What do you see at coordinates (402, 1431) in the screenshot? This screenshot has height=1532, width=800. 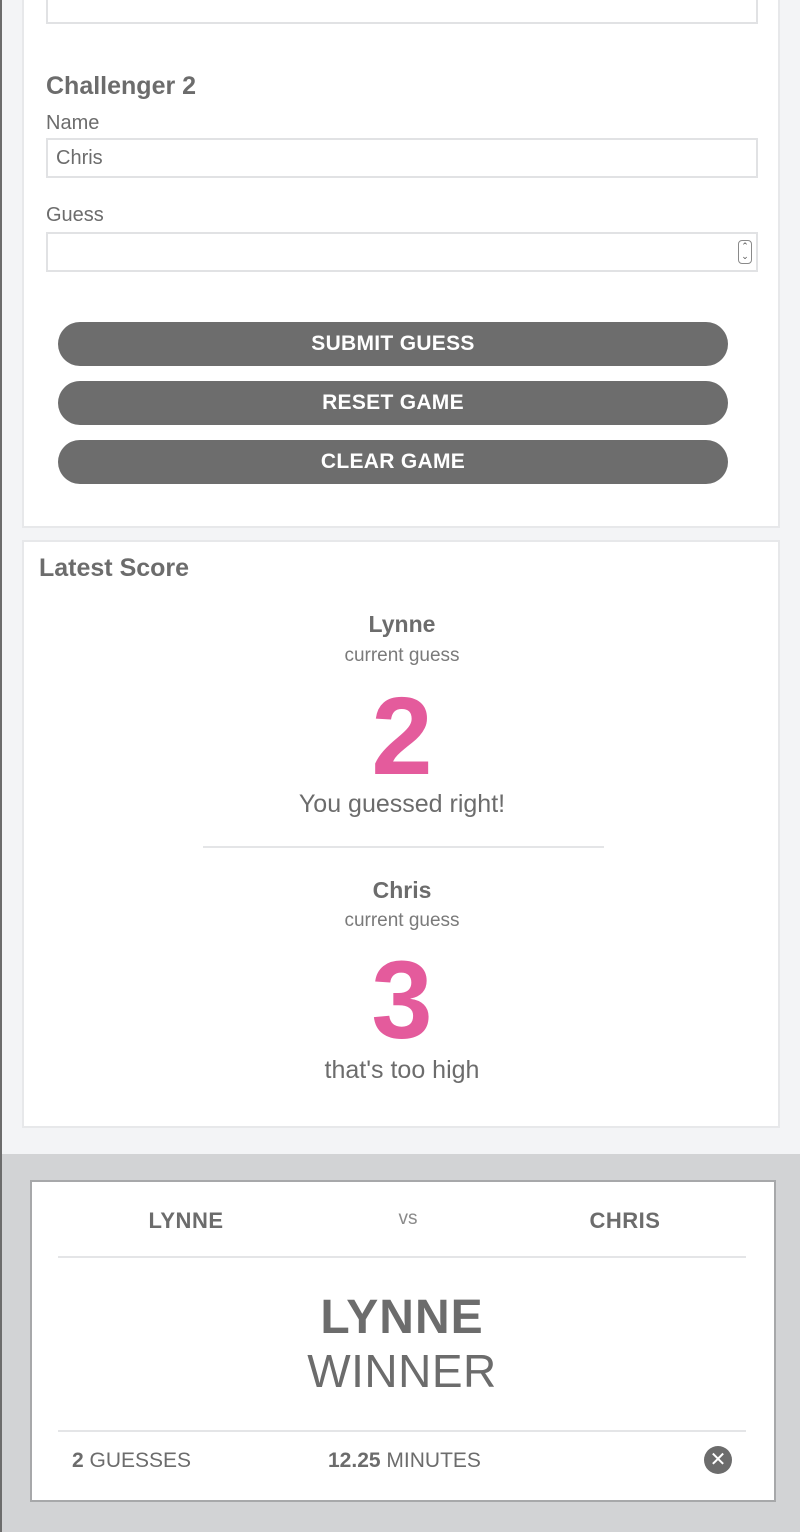 I see `result-divider-bottom` at bounding box center [402, 1431].